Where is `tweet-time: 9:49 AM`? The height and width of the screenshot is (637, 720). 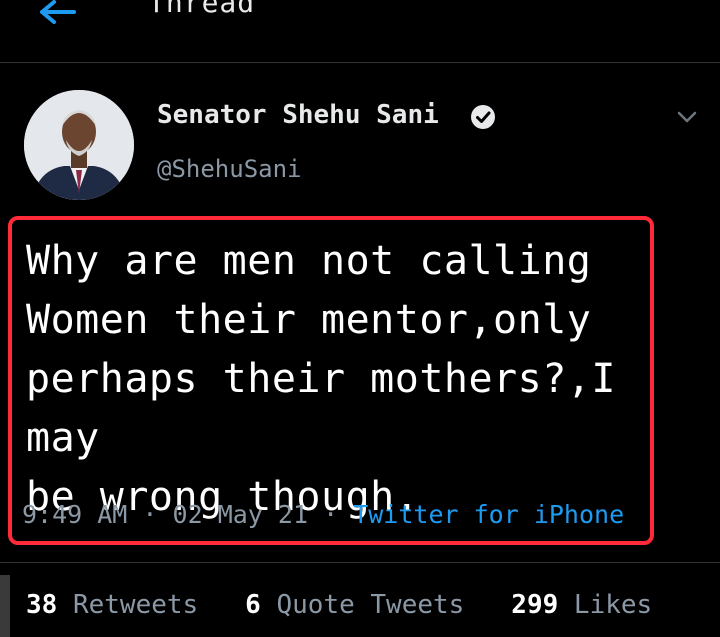 tweet-time: 9:49 AM is located at coordinates (74, 514).